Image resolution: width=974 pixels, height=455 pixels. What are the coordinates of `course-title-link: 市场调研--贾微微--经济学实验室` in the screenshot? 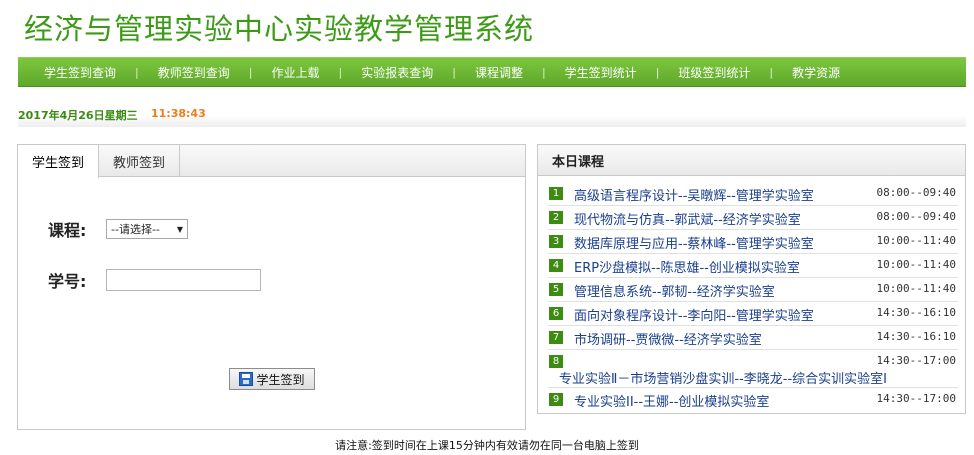 It's located at (668, 338).